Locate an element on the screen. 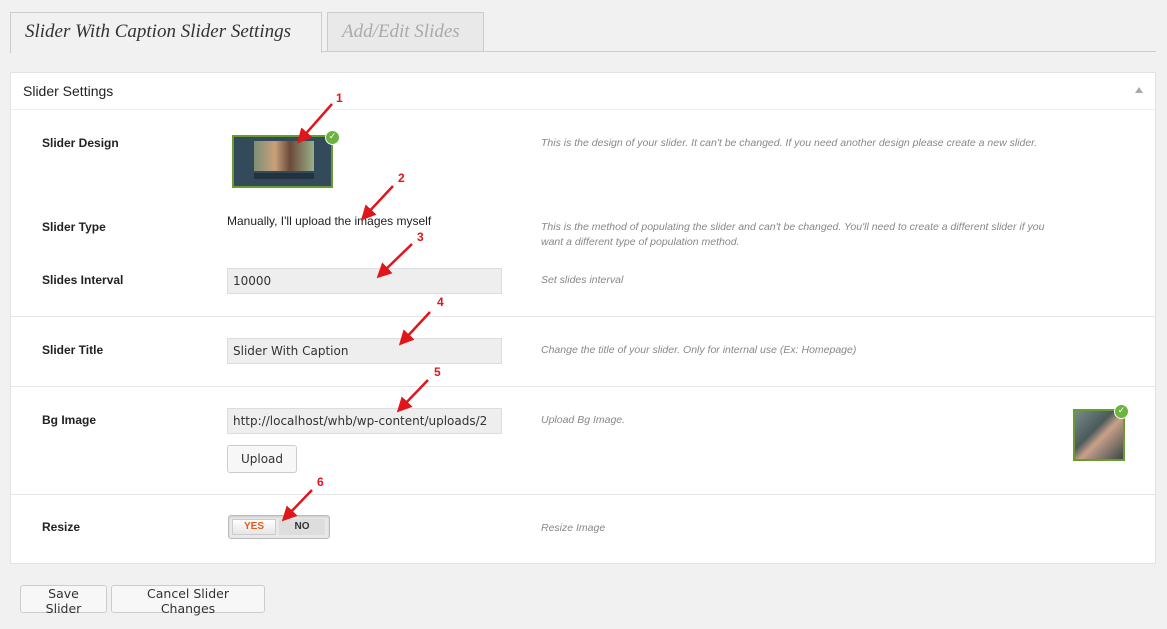  slider-design-label: Slider Design is located at coordinates (80, 143).